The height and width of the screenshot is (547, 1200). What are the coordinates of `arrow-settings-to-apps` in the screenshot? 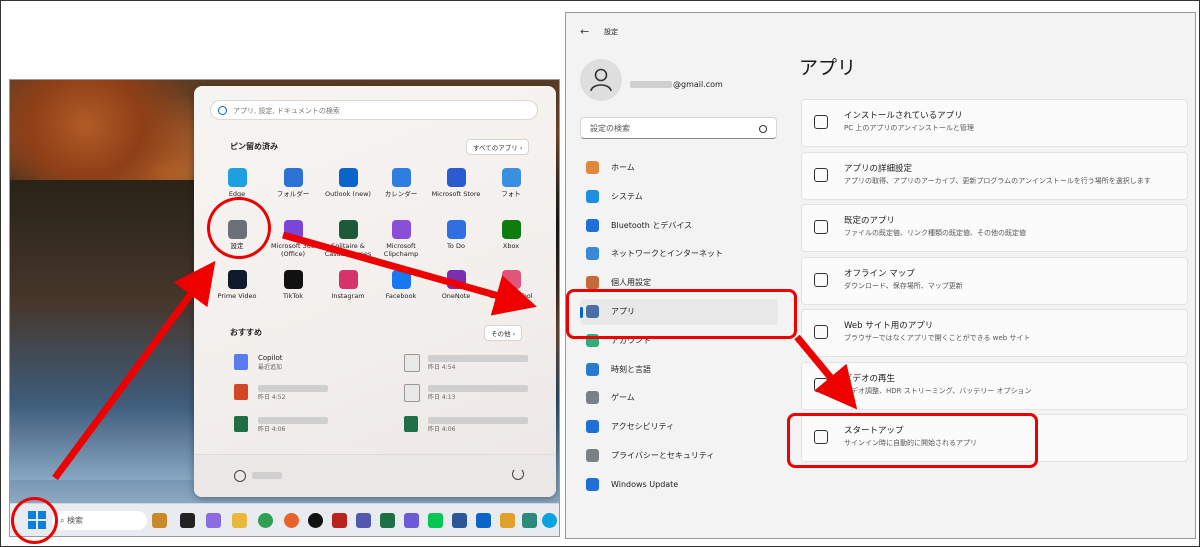 It's located at (409, 273).